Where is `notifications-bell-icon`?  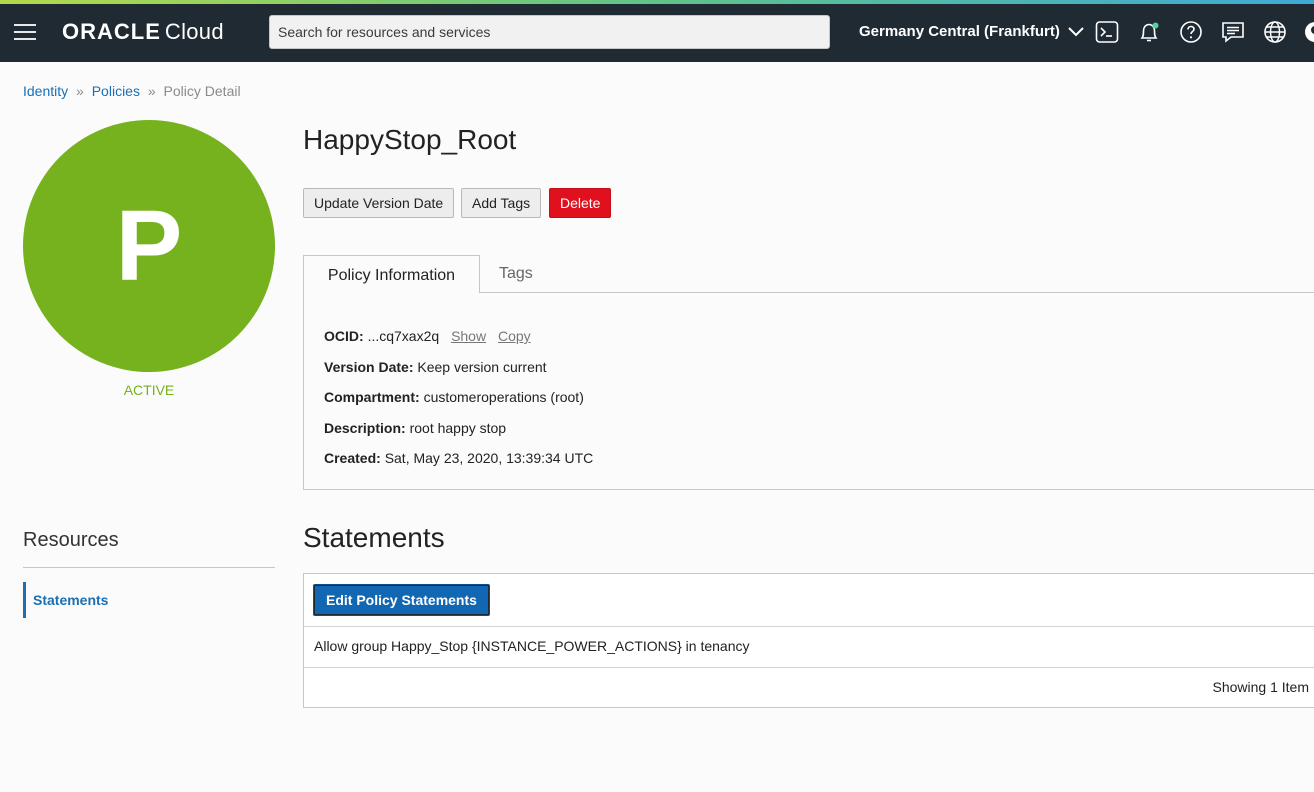 notifications-bell-icon is located at coordinates (1149, 32).